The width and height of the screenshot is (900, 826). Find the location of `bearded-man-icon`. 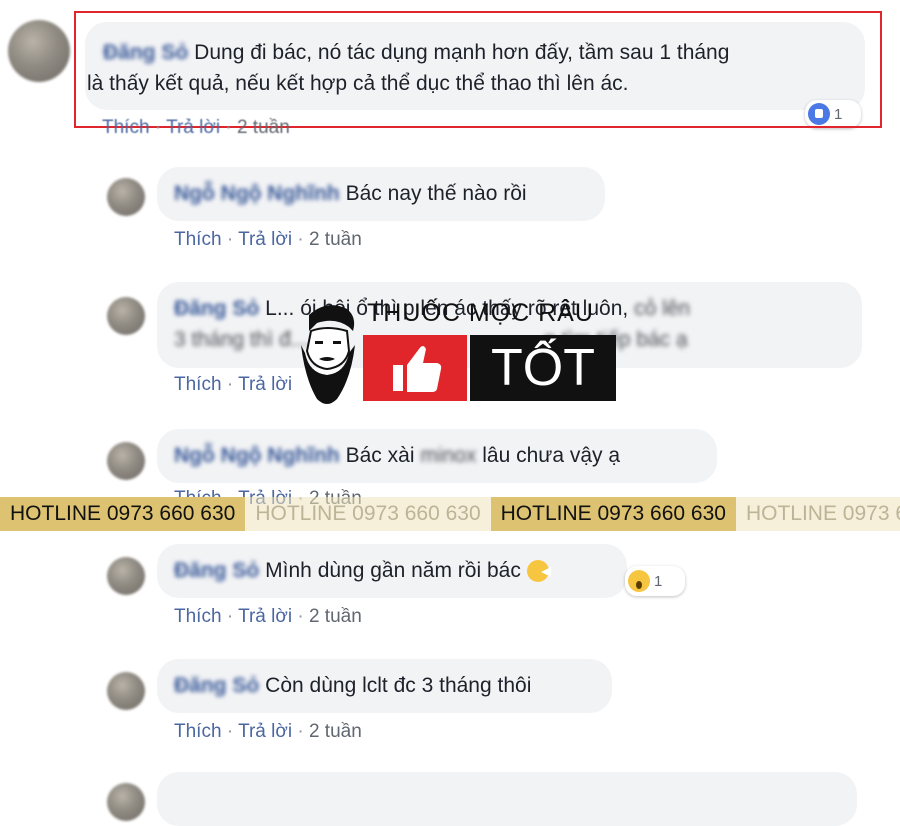

bearded-man-icon is located at coordinates (328, 354).